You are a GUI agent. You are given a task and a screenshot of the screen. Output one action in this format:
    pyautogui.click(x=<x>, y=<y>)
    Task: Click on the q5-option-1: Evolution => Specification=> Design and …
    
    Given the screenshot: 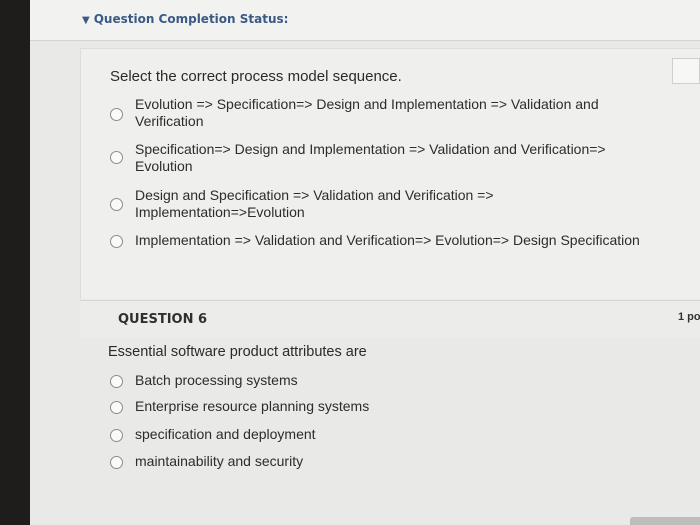 What is the action you would take?
    pyautogui.click(x=354, y=113)
    